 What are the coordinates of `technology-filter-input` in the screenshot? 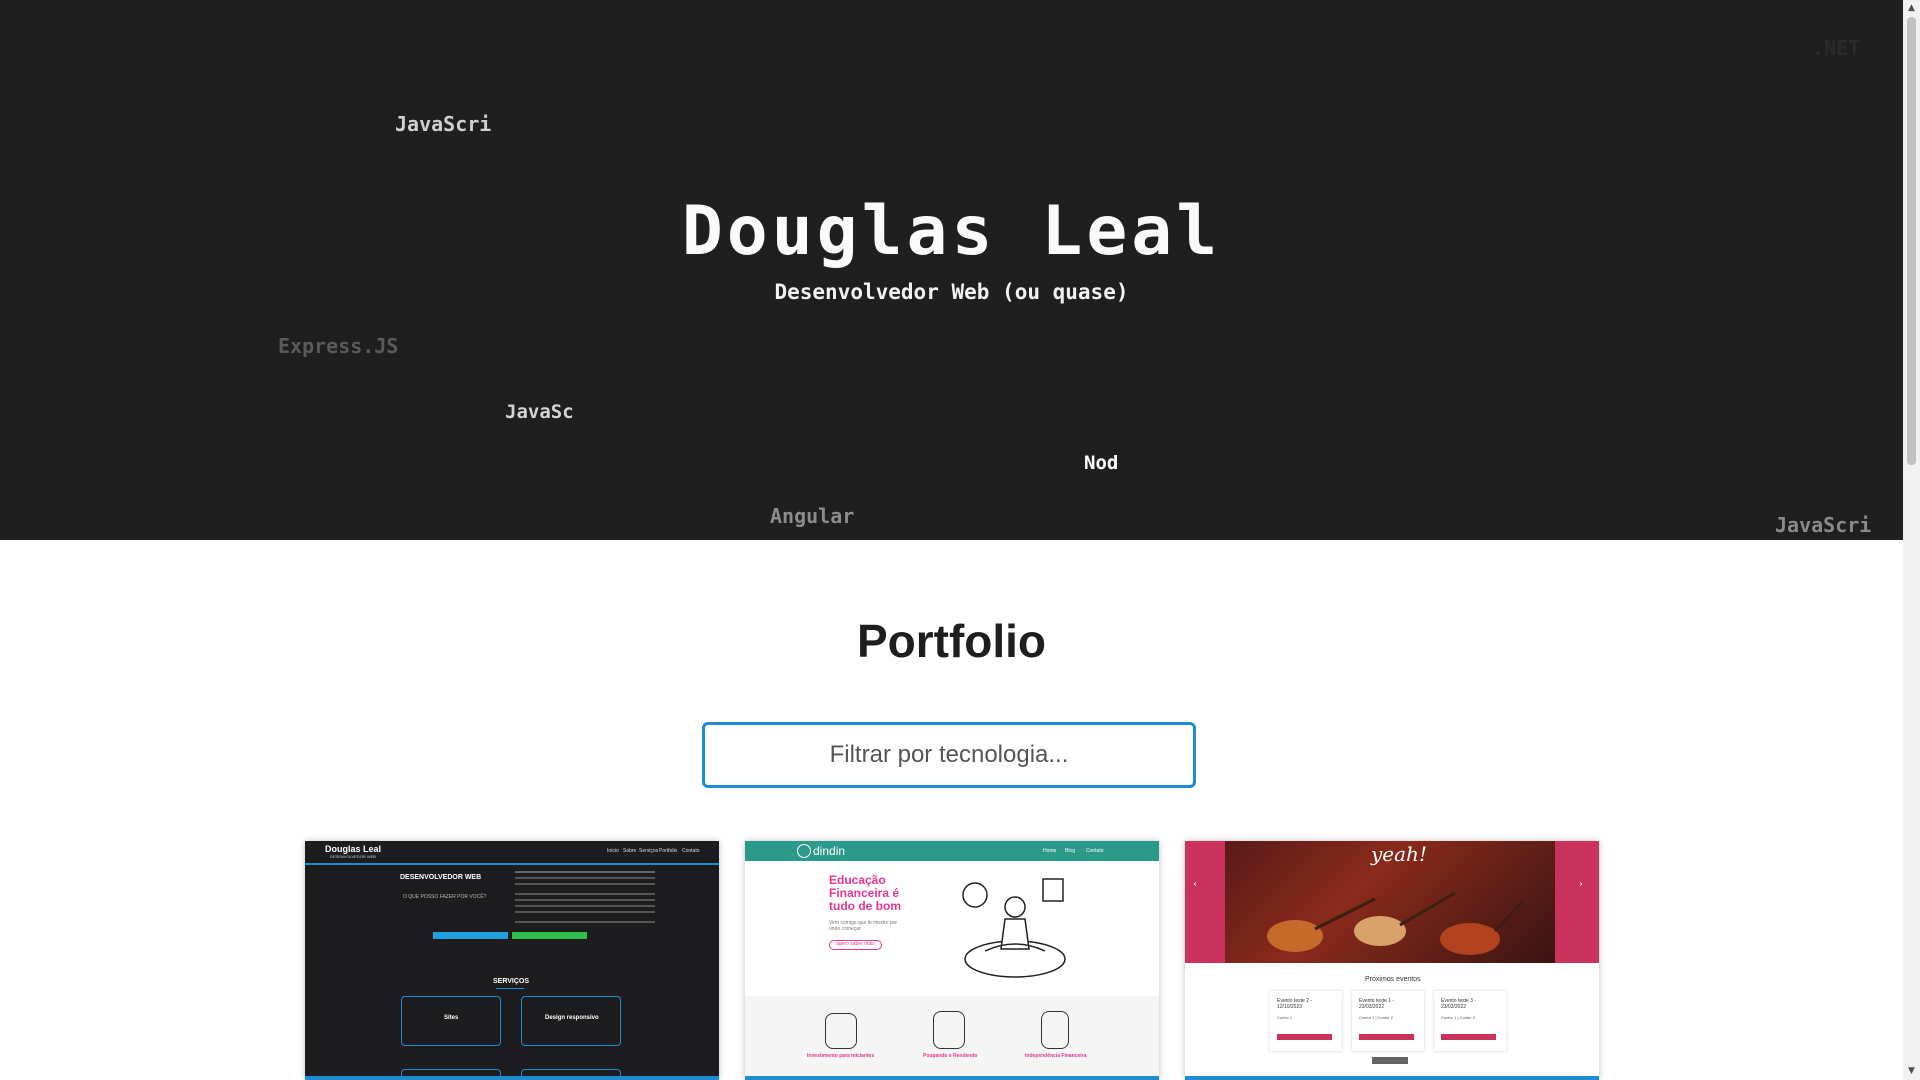 It's located at (949, 755).